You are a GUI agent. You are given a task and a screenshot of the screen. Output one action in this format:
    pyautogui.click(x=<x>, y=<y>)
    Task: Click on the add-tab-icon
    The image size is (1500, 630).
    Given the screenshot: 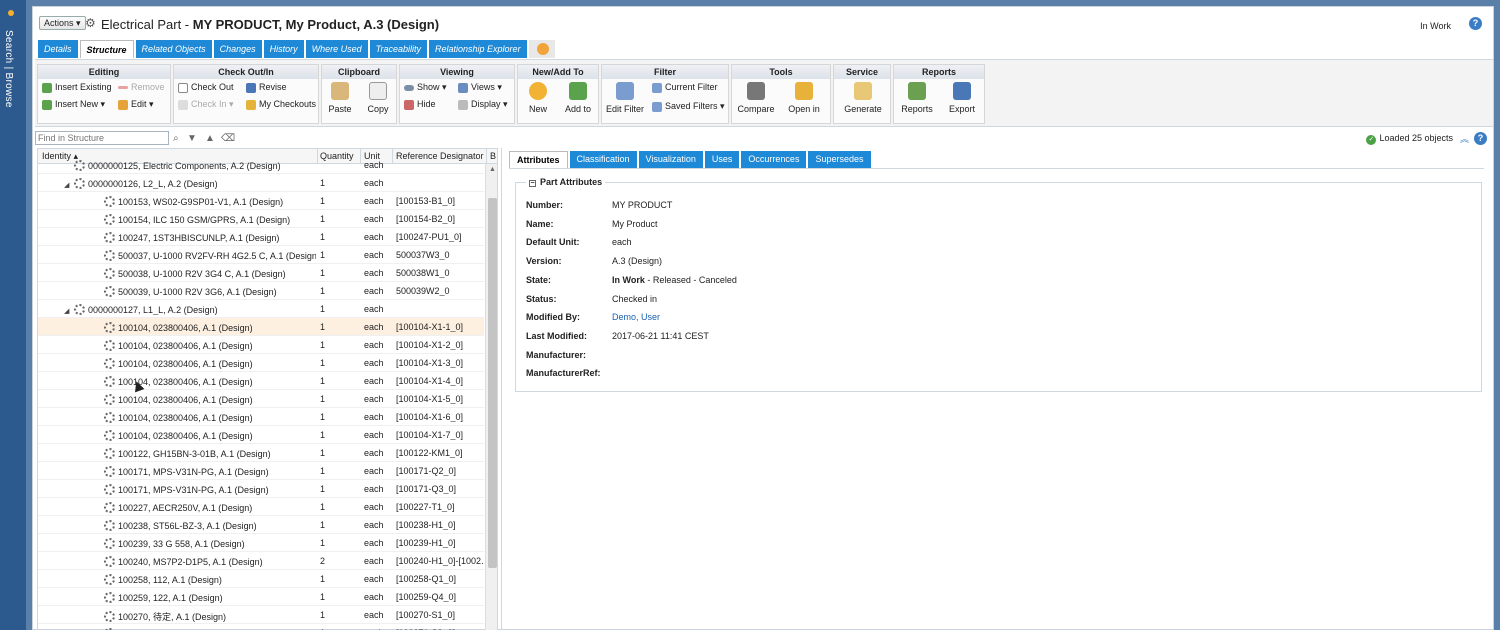 What is the action you would take?
    pyautogui.click(x=542, y=49)
    